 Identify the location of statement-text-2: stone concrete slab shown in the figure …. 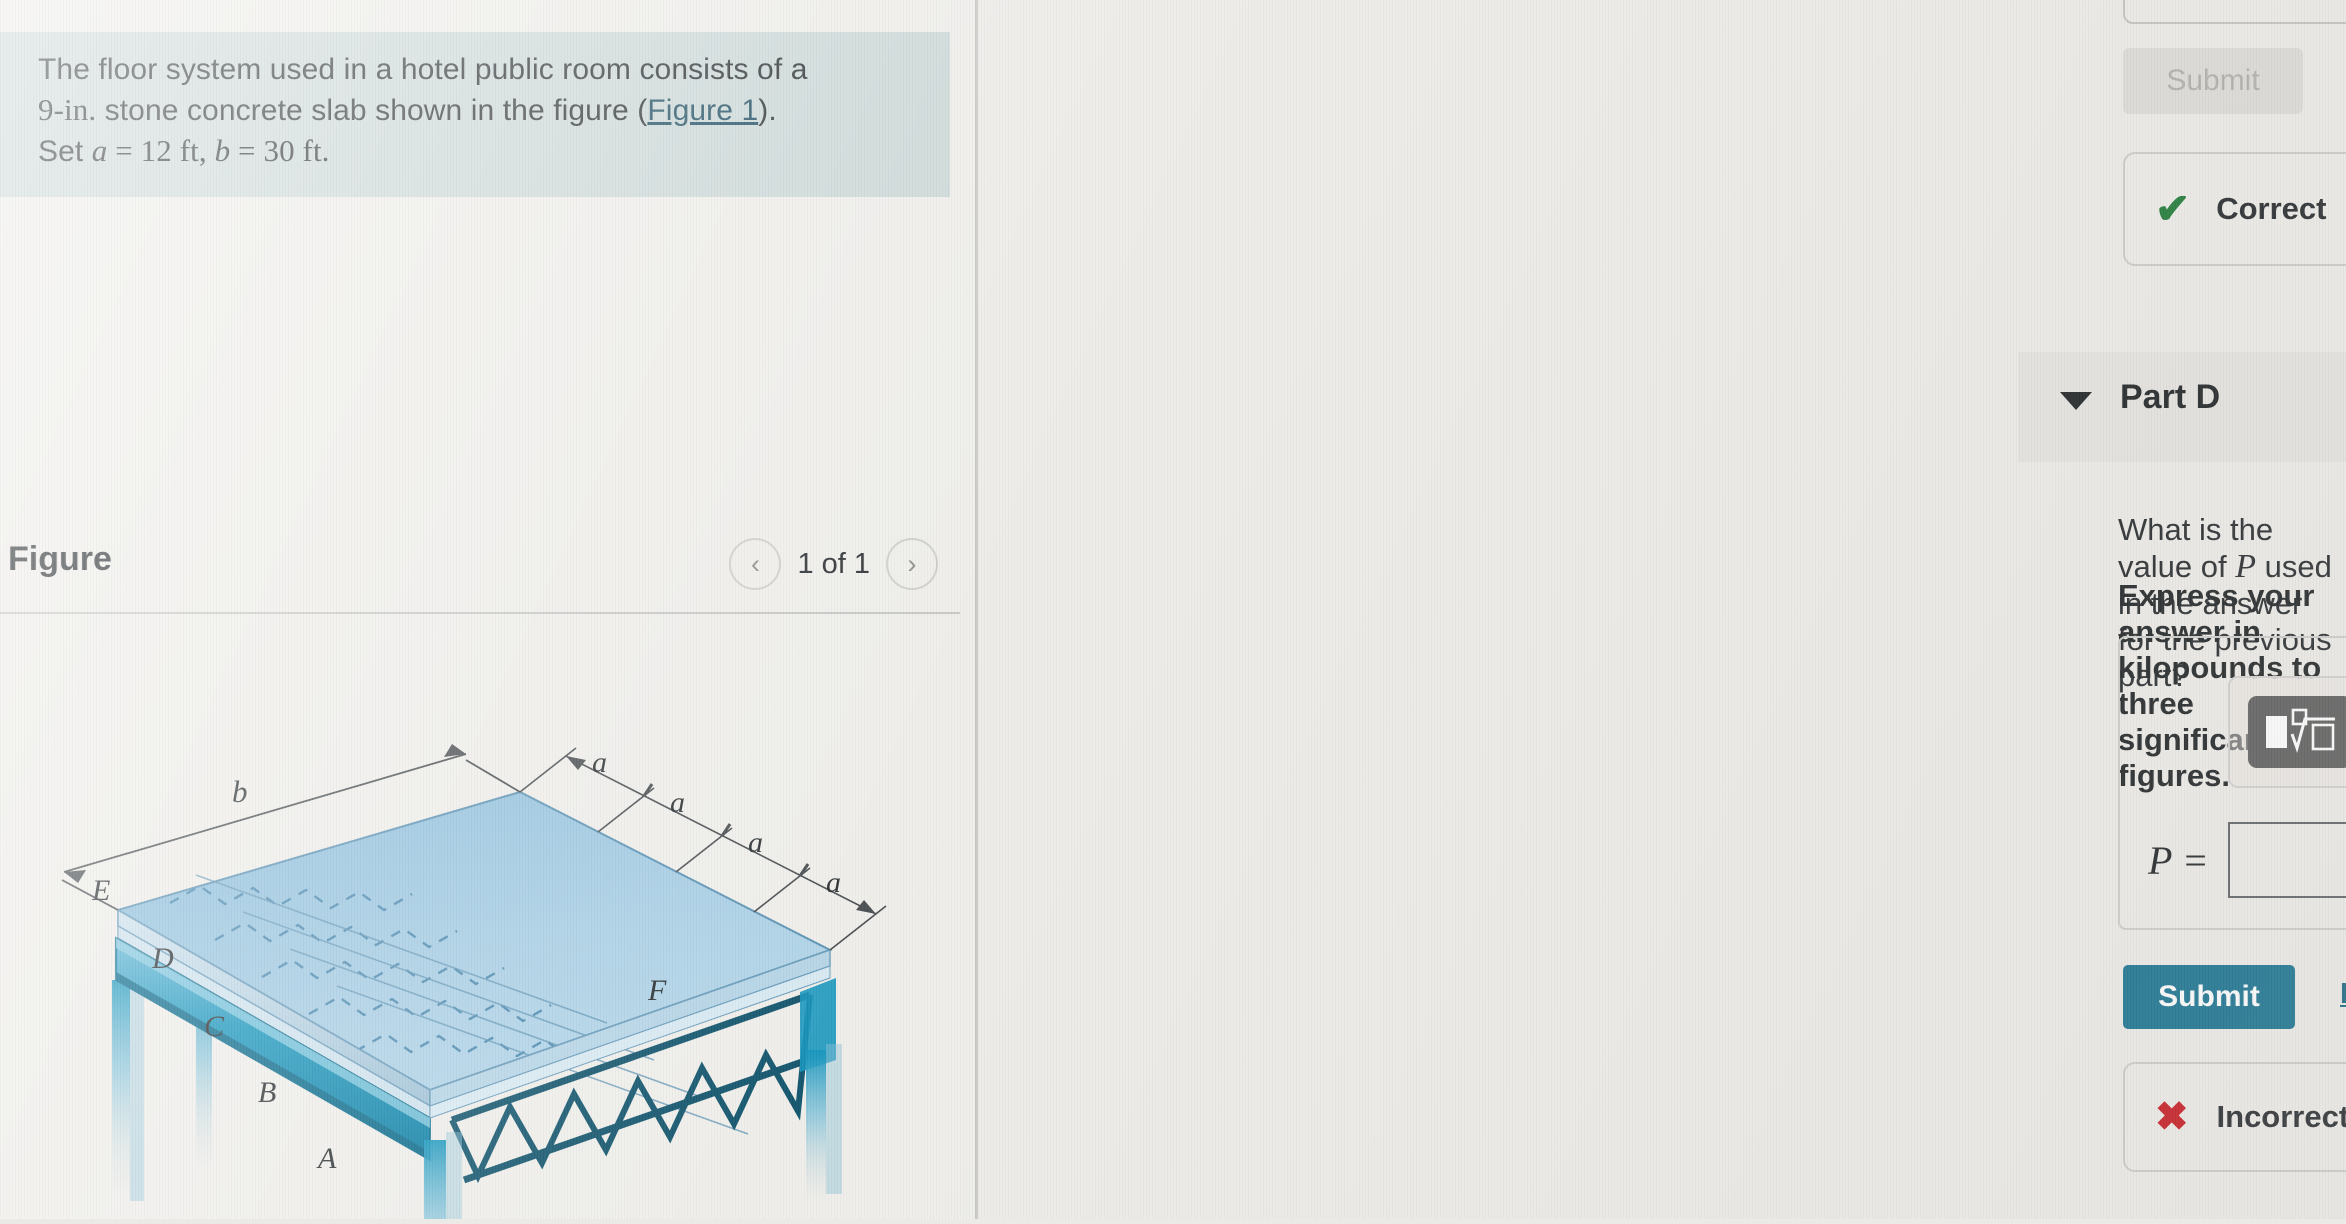
(372, 110).